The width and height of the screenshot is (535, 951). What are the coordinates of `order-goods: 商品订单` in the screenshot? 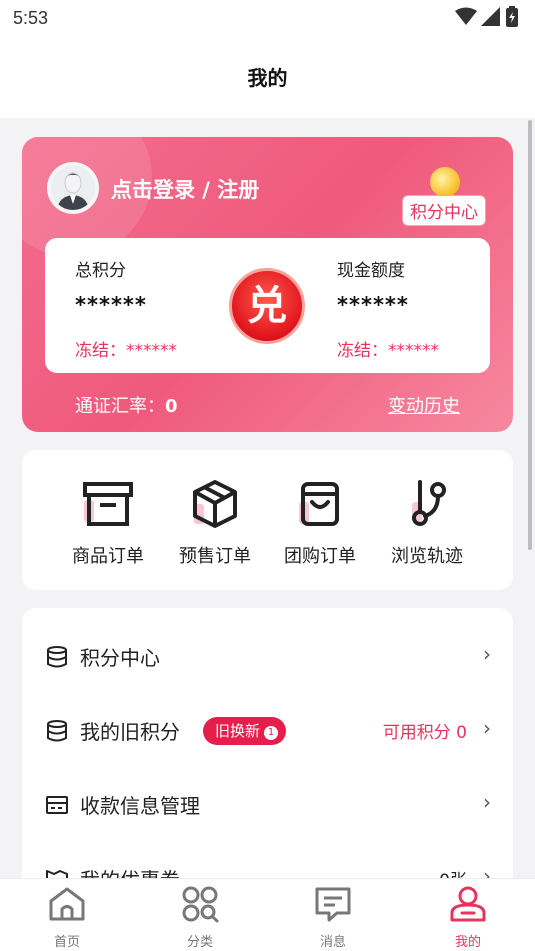 It's located at (108, 523).